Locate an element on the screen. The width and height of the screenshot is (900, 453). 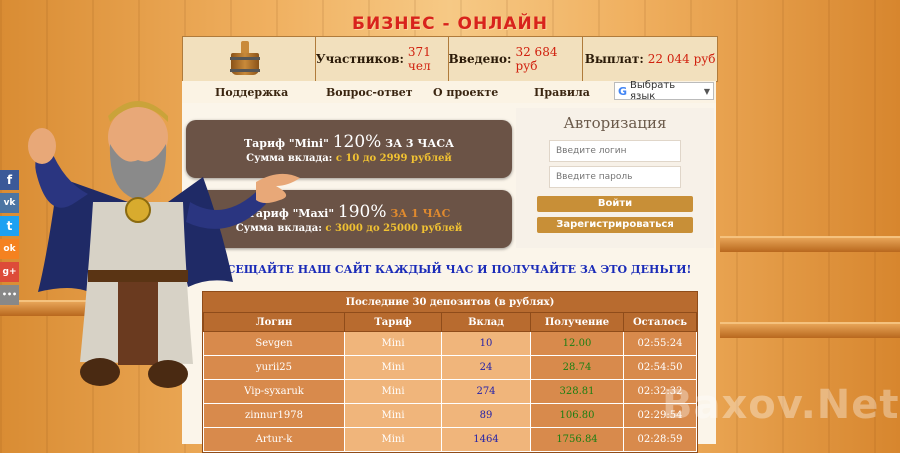
register-button: Зарегистрироваться is located at coordinates (615, 225).